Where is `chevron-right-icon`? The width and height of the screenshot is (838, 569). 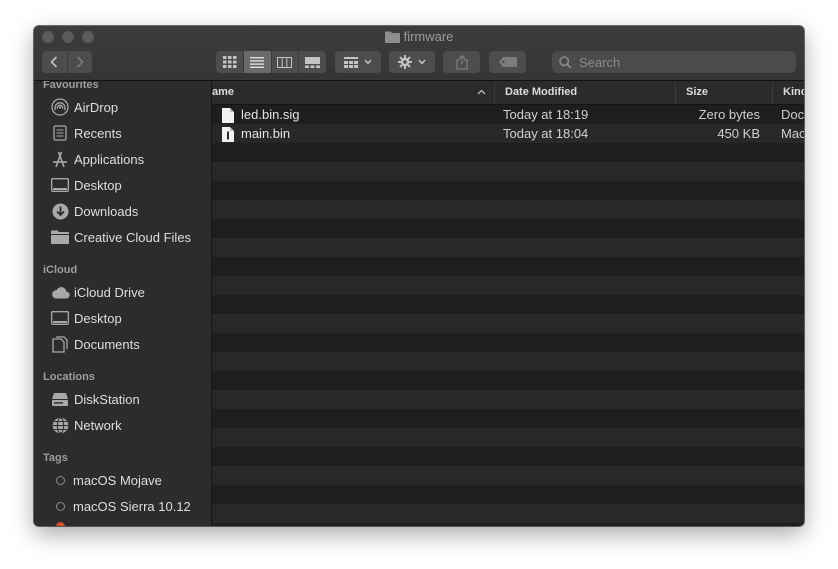 chevron-right-icon is located at coordinates (80, 62).